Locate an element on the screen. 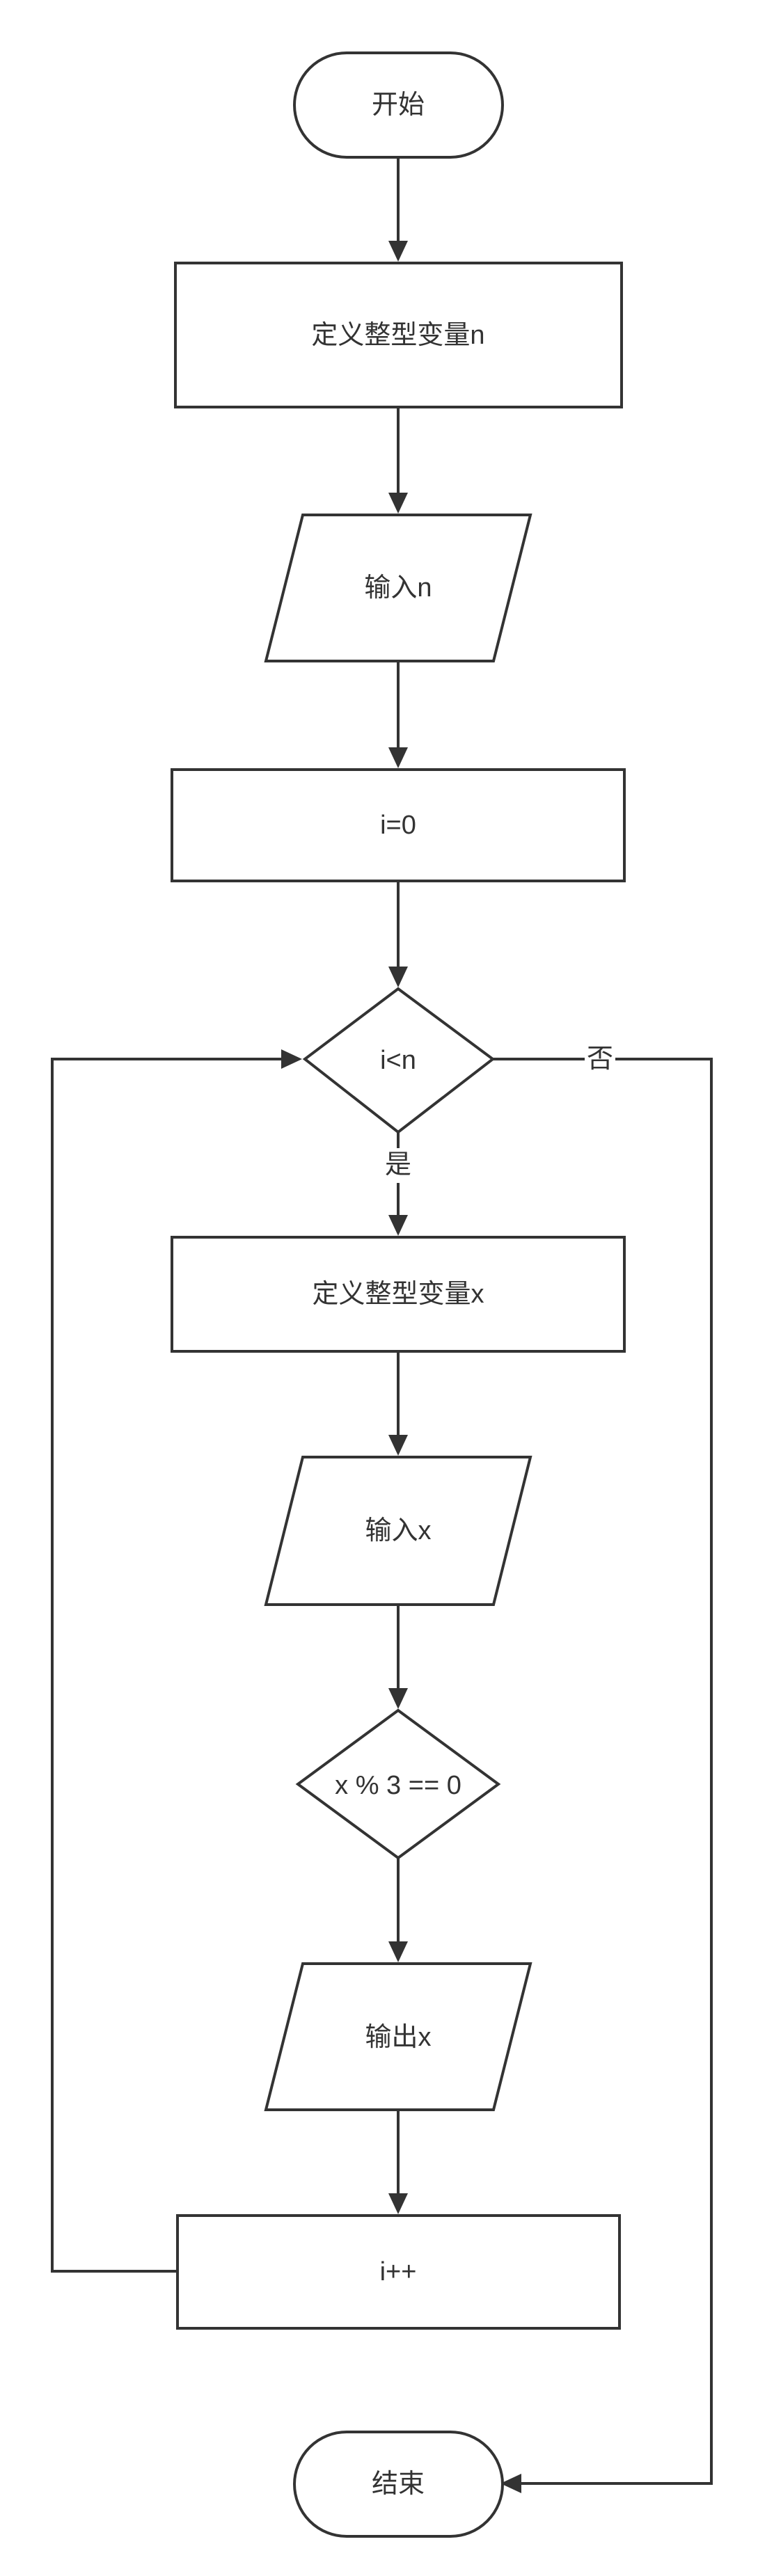 Image resolution: width=758 pixels, height=2576 pixels. edge-label-no-text: 否 is located at coordinates (600, 1059).